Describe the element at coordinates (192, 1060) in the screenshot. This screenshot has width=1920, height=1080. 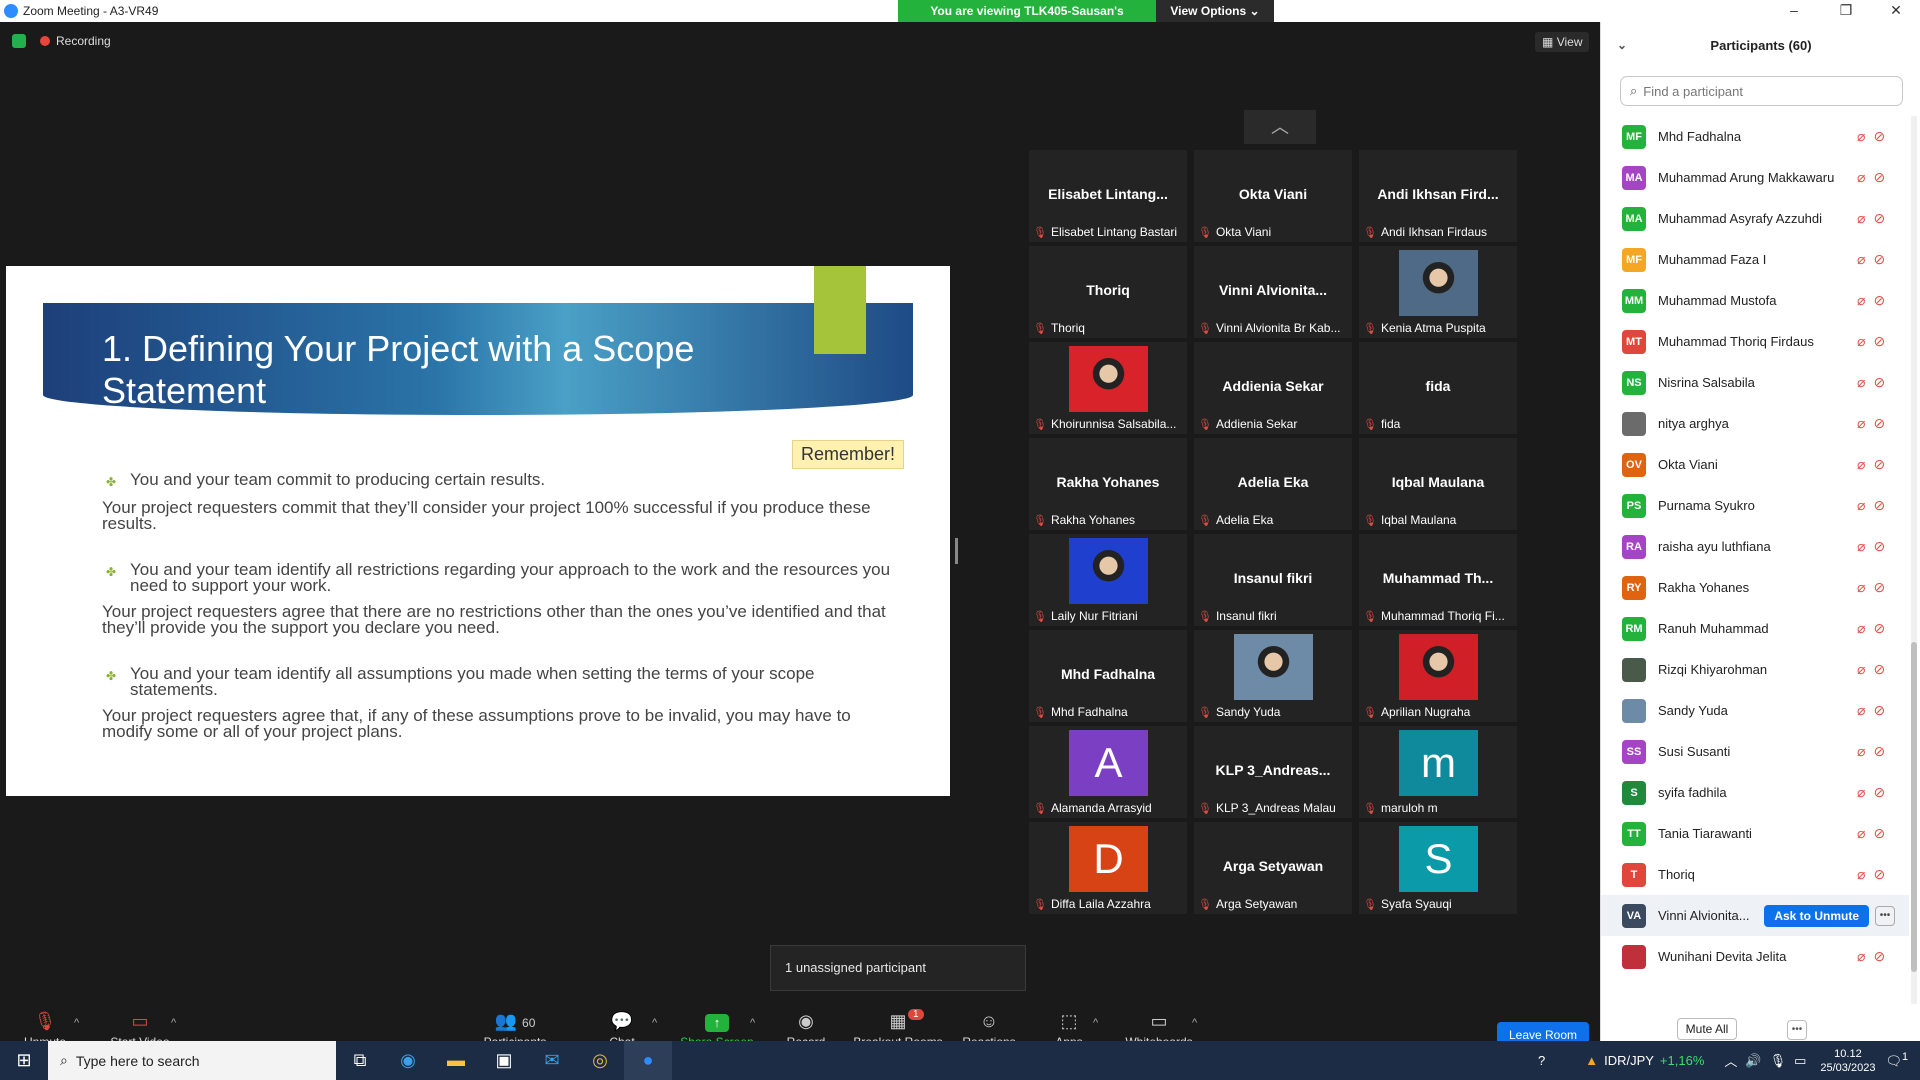
I see `taskbar-search: ⌕ Type here to search` at that location.